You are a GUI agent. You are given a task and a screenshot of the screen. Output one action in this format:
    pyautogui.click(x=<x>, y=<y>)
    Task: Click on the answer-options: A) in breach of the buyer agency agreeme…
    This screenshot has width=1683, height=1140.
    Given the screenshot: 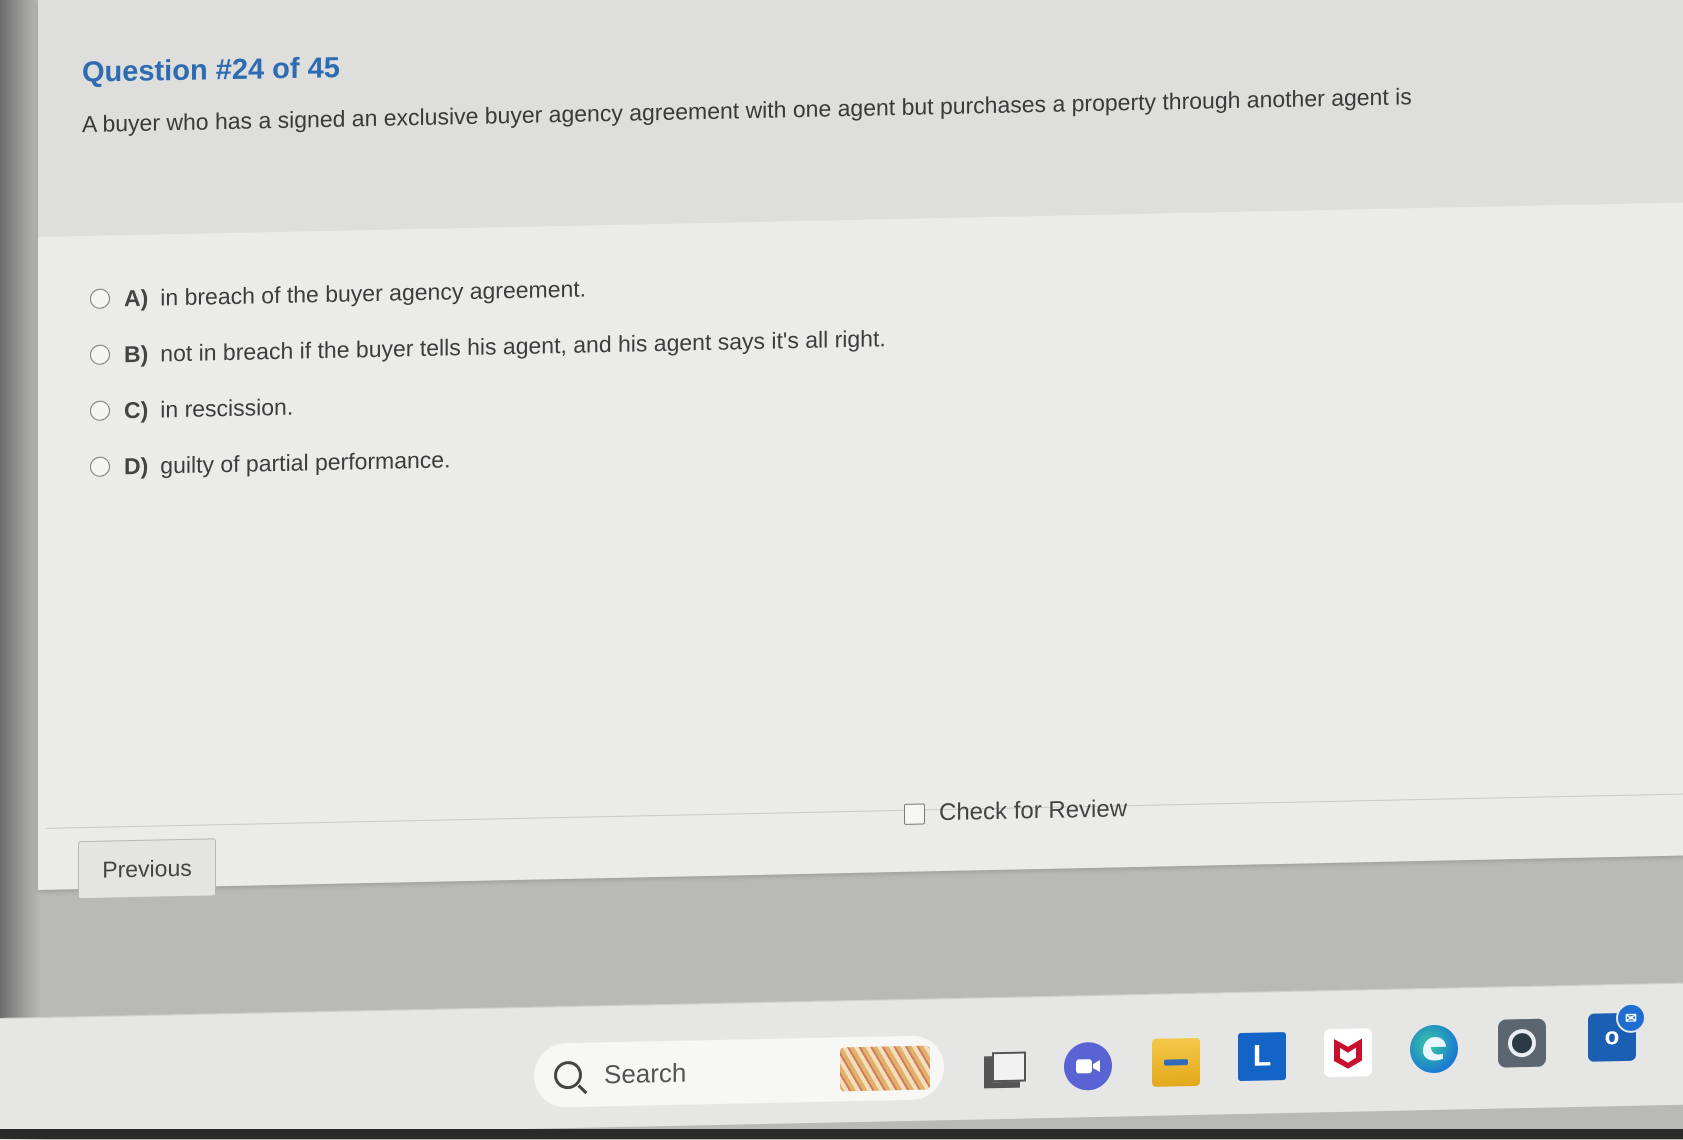 What is the action you would take?
    pyautogui.click(x=488, y=374)
    